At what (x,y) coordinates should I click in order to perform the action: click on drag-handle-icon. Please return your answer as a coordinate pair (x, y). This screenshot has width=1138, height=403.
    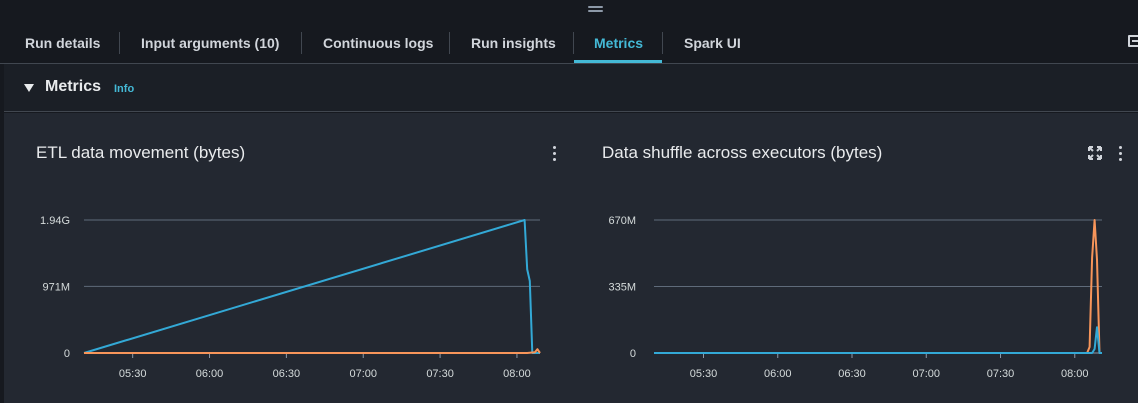
    Looking at the image, I should click on (595, 9).